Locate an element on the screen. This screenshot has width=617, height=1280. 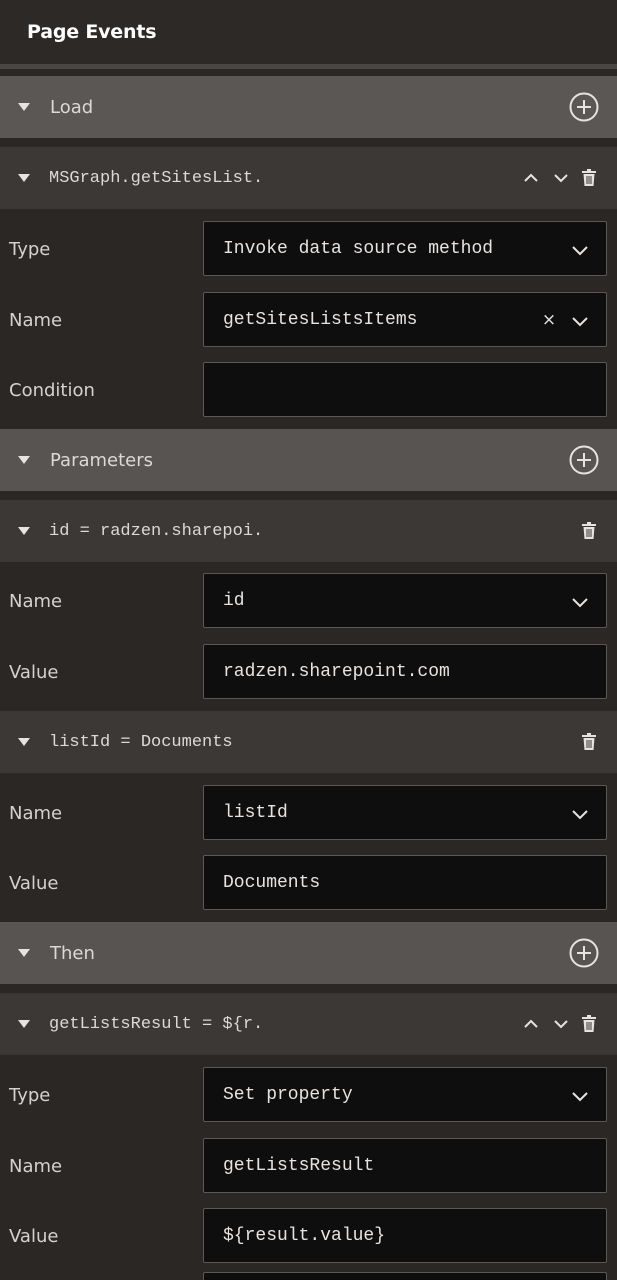
parameter-header: listId = Documents is located at coordinates (308, 742).